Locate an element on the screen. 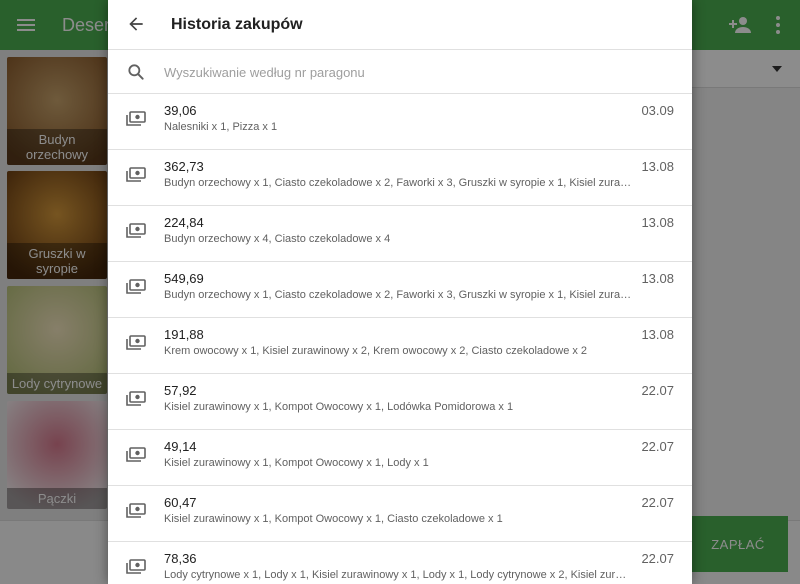  receipt-row: 39,06 Nalesniki x 1, Pizza x 1 03.09 is located at coordinates (400, 122).